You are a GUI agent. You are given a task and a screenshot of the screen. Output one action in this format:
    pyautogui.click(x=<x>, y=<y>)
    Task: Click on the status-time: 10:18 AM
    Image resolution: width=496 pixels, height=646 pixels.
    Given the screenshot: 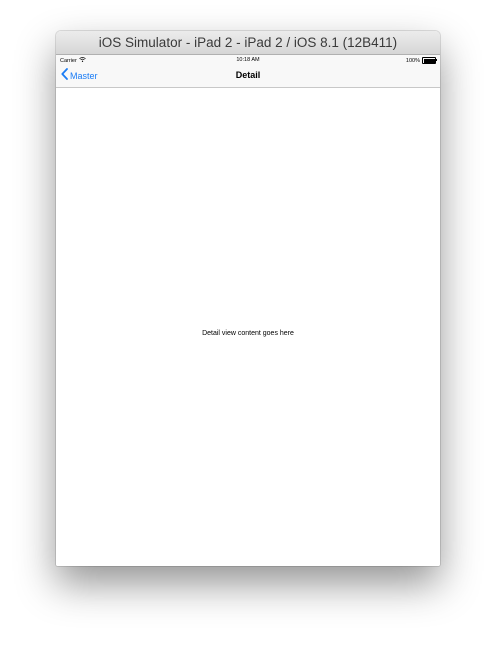 What is the action you would take?
    pyautogui.click(x=248, y=60)
    